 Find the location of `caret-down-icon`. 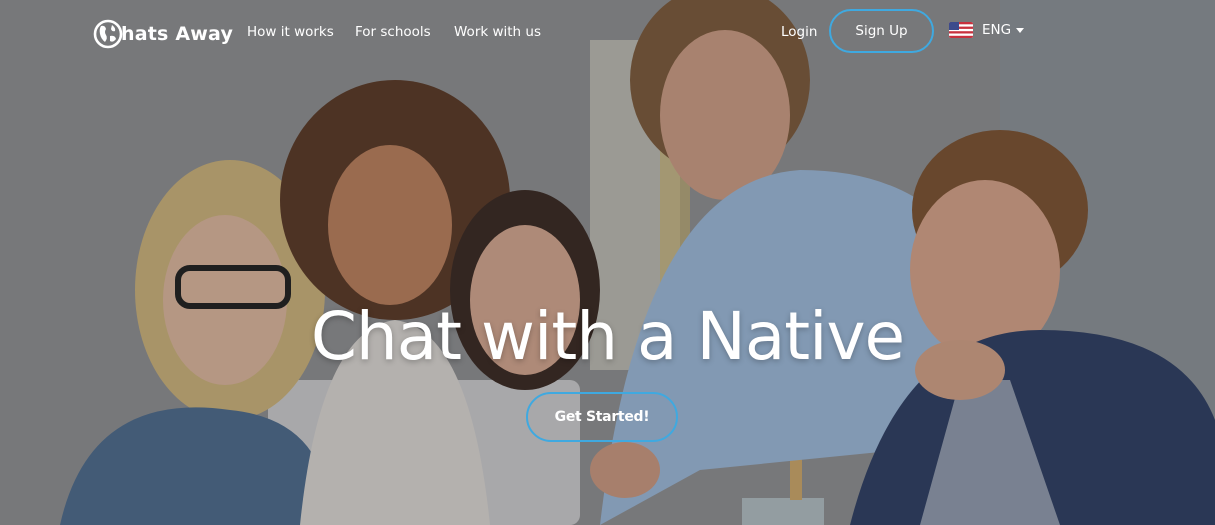

caret-down-icon is located at coordinates (1020, 30).